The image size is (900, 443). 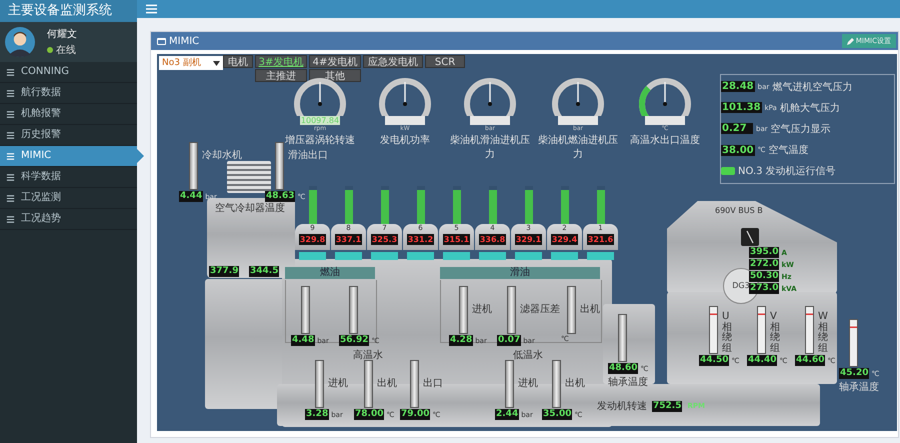 I want to click on reading-label: 燃气进机空气压力, so click(x=812, y=87).